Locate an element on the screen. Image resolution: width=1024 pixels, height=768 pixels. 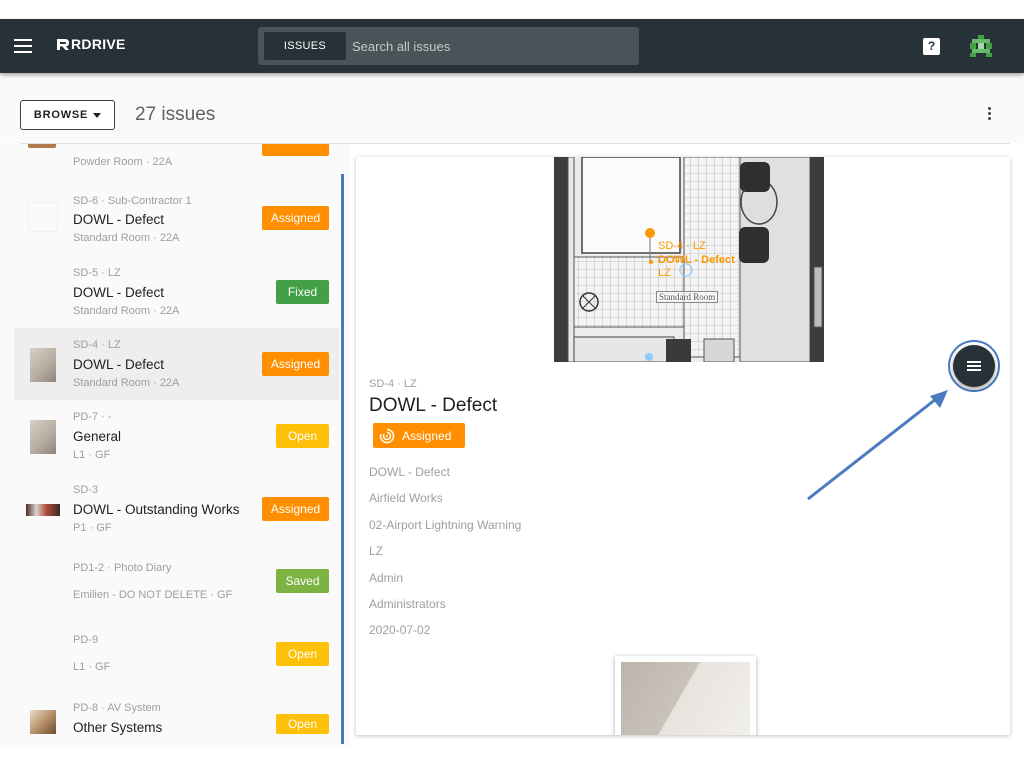
issue-location: P1 · GF is located at coordinates (92, 528).